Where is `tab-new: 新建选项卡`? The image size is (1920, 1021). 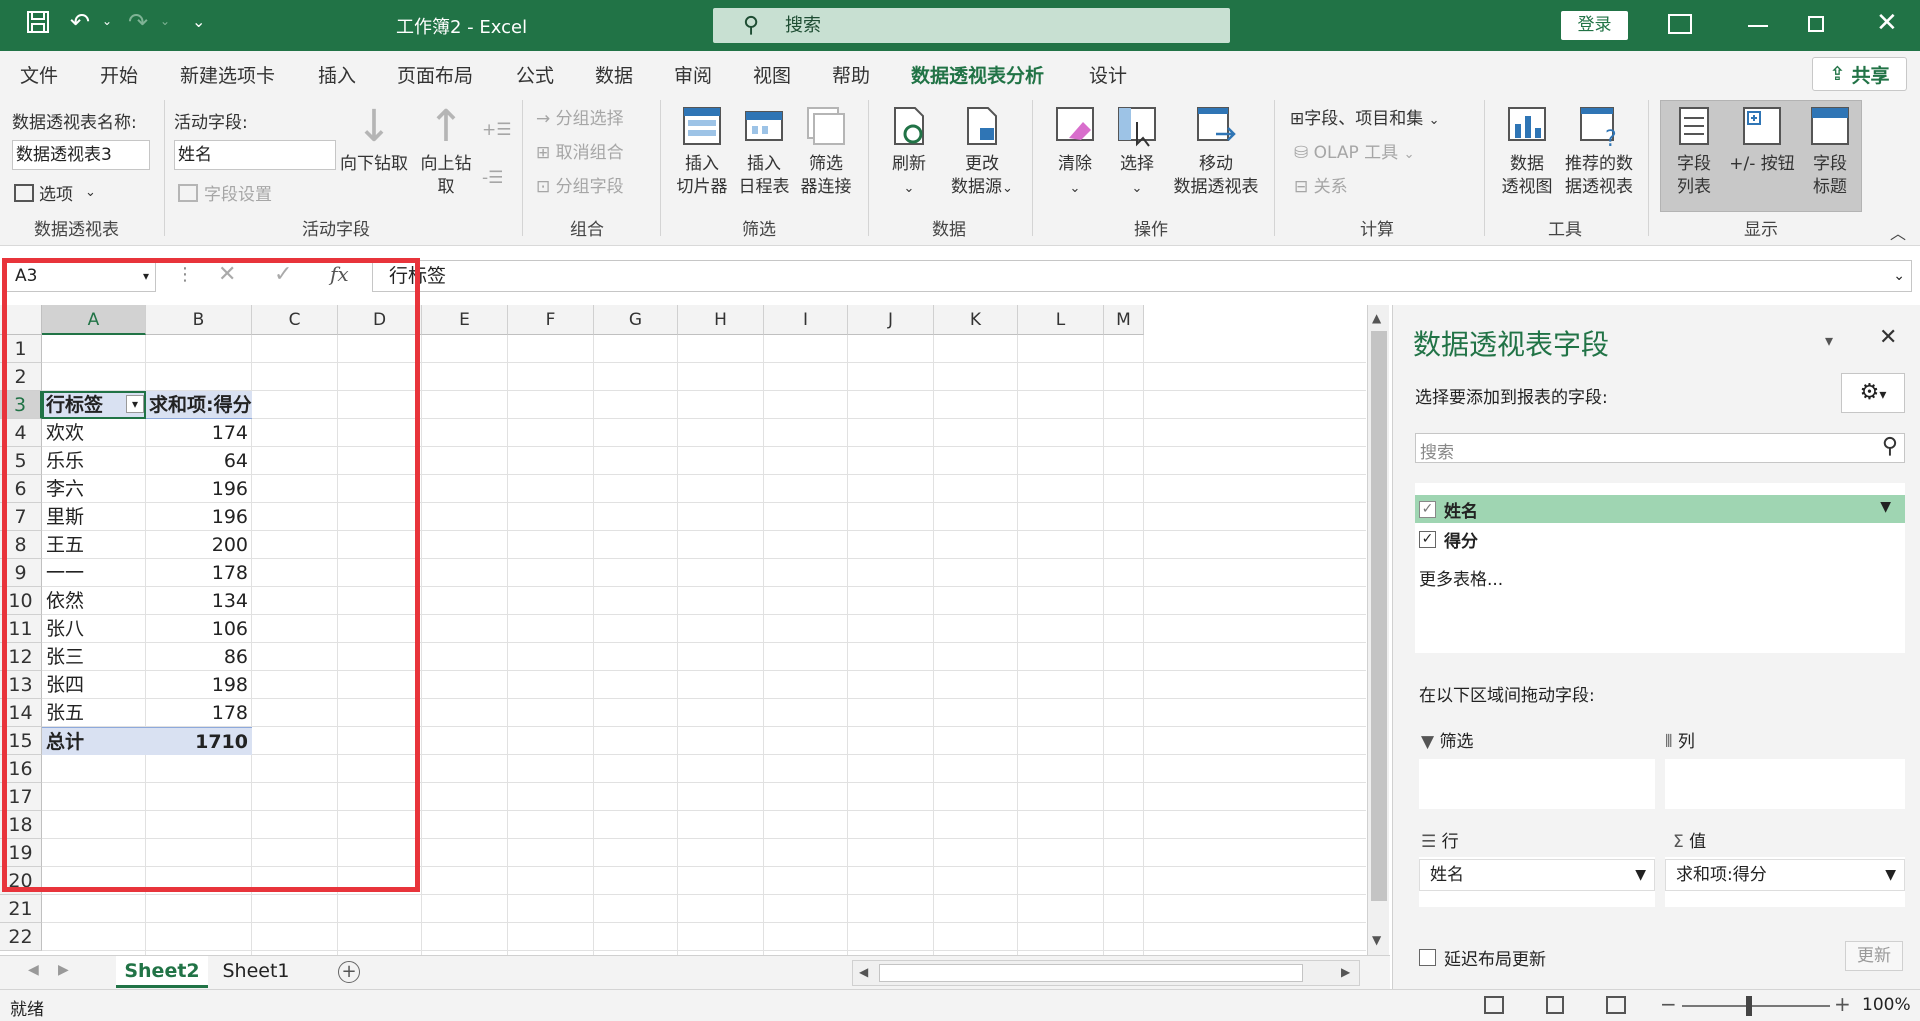 tab-new: 新建选项卡 is located at coordinates (227, 74).